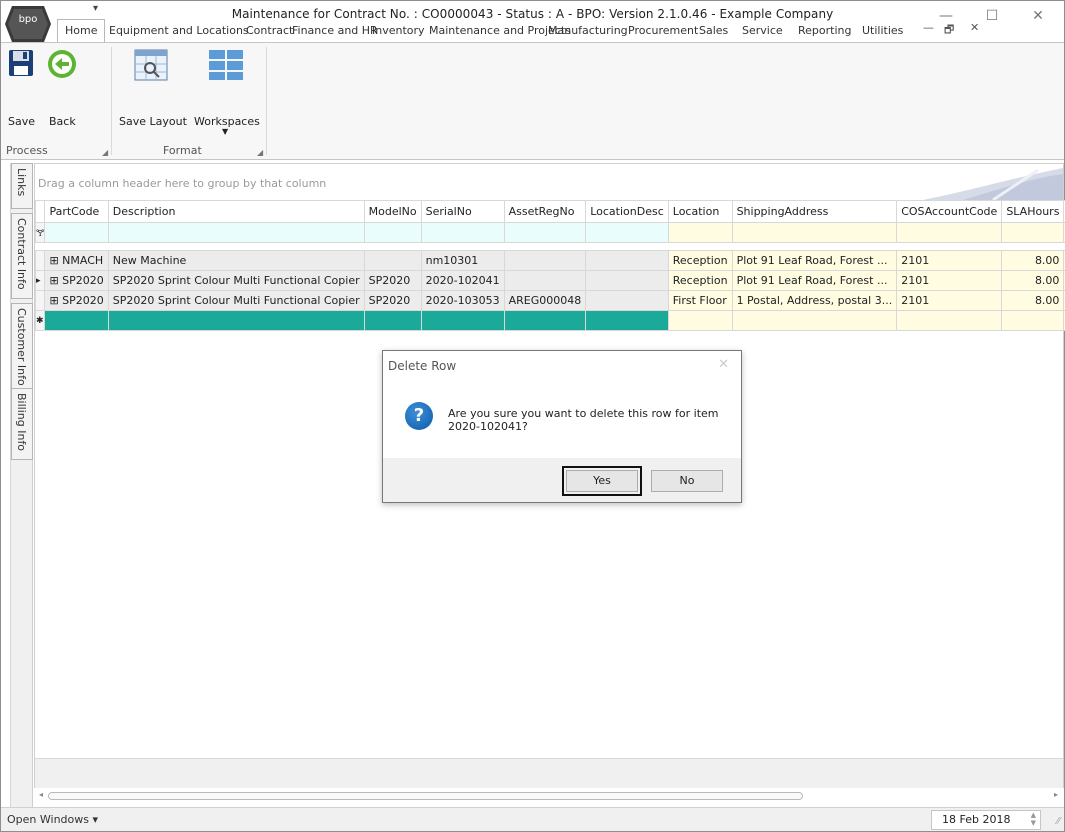 Image resolution: width=1065 pixels, height=832 pixels. Describe the element at coordinates (462, 300) in the screenshot. I see `cell-serialno: 2020-103053` at that location.